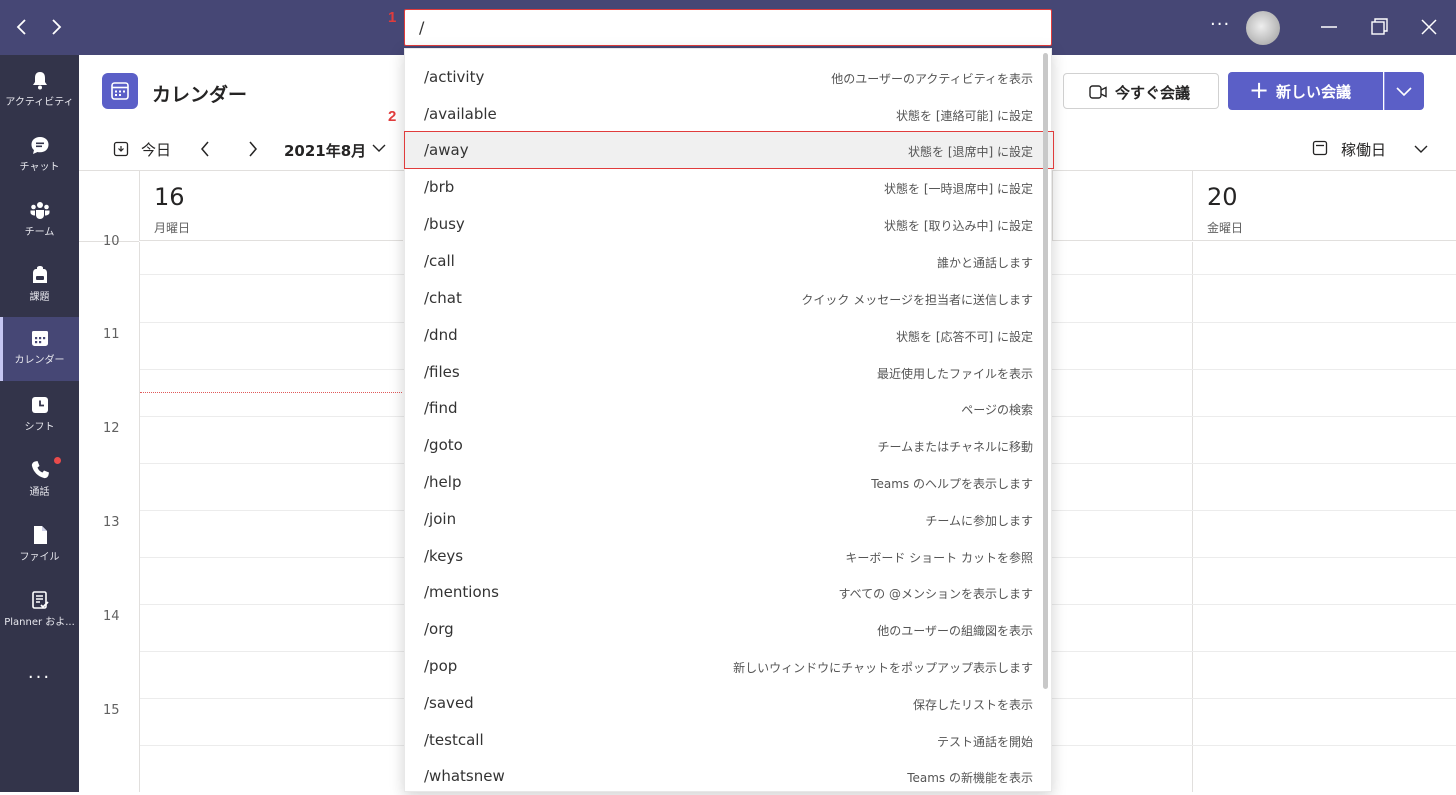  Describe the element at coordinates (722, 187) in the screenshot. I see `command-item: /brb 状態を [一時退席中] に設定` at that location.